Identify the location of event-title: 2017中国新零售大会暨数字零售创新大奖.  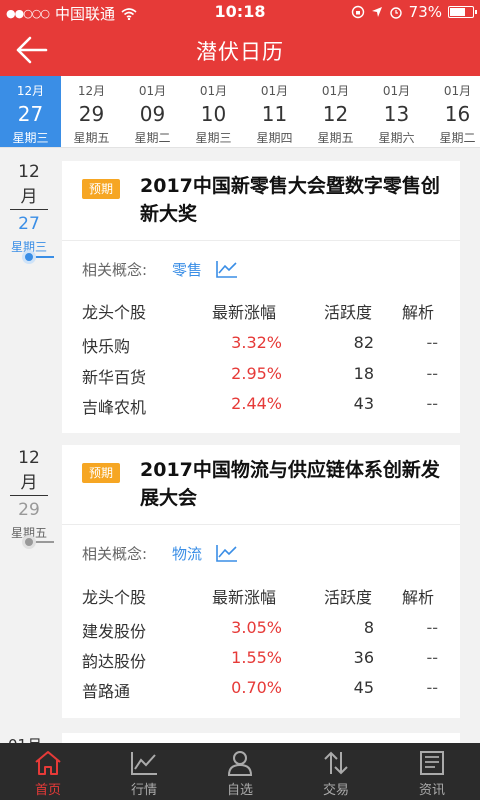
(290, 200).